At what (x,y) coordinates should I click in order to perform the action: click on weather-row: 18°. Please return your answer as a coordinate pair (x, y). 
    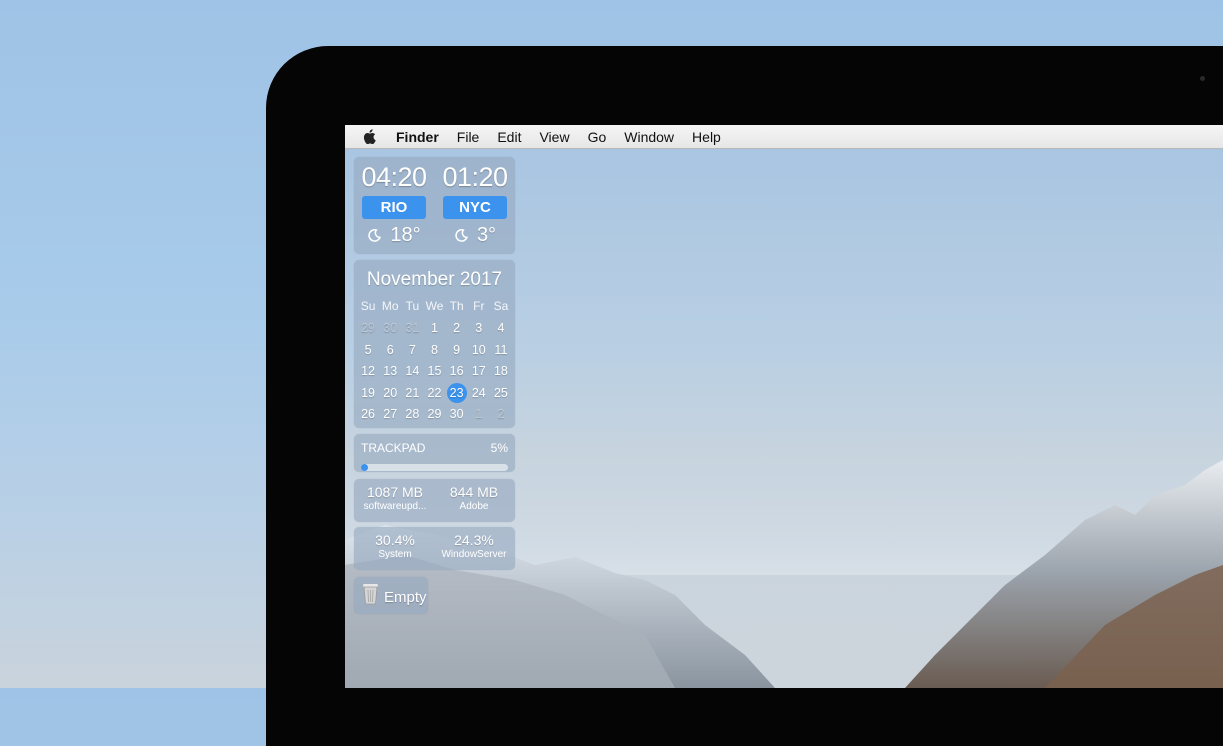
    Looking at the image, I should click on (394, 235).